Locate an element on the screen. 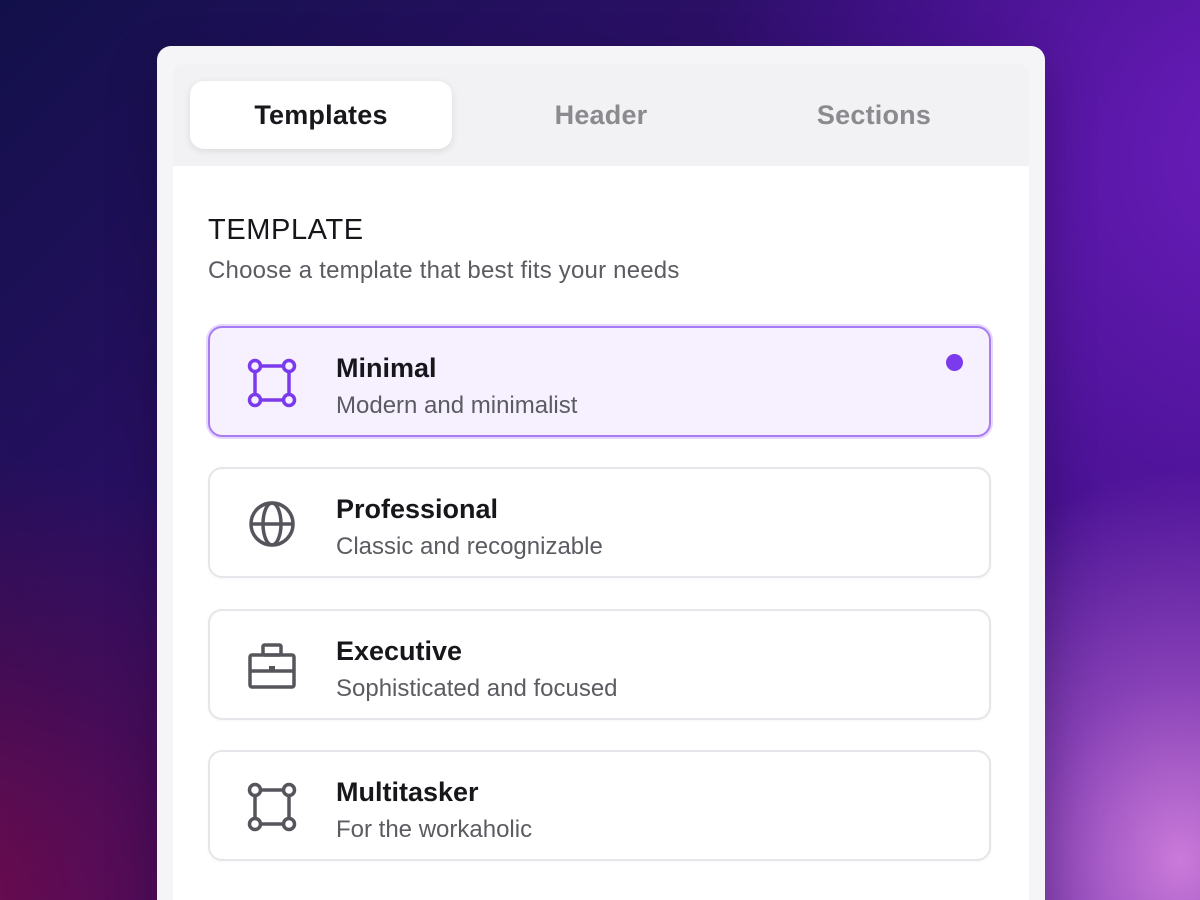 The image size is (1200, 900). template-description: Classic and recognizable is located at coordinates (469, 546).